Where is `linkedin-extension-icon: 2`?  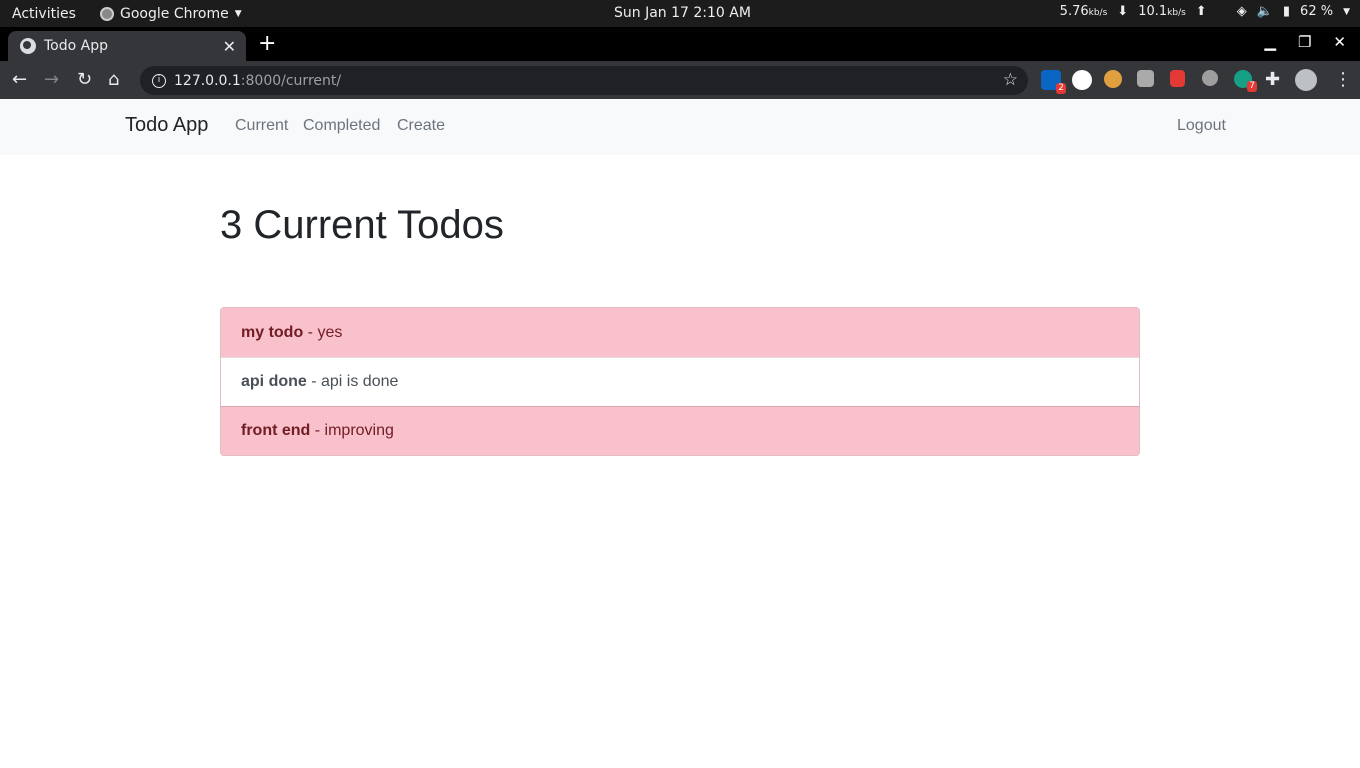
linkedin-extension-icon: 2 is located at coordinates (1053, 82).